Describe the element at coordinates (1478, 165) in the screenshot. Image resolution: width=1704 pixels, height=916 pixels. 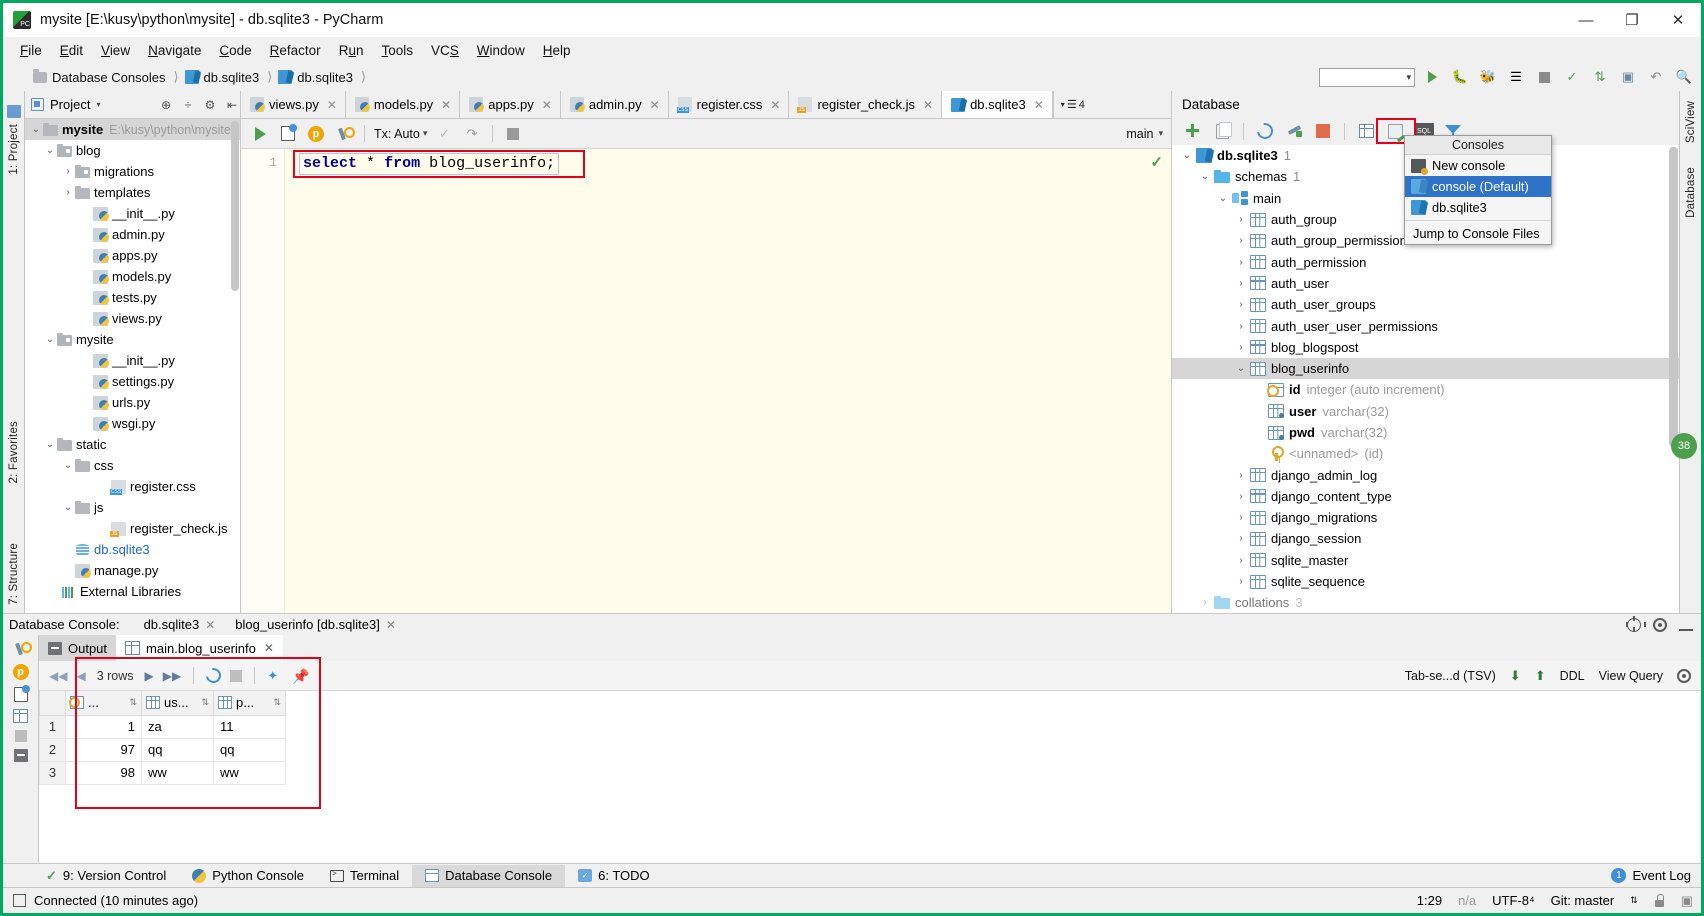
I see `popup-item-new-console: New console` at that location.